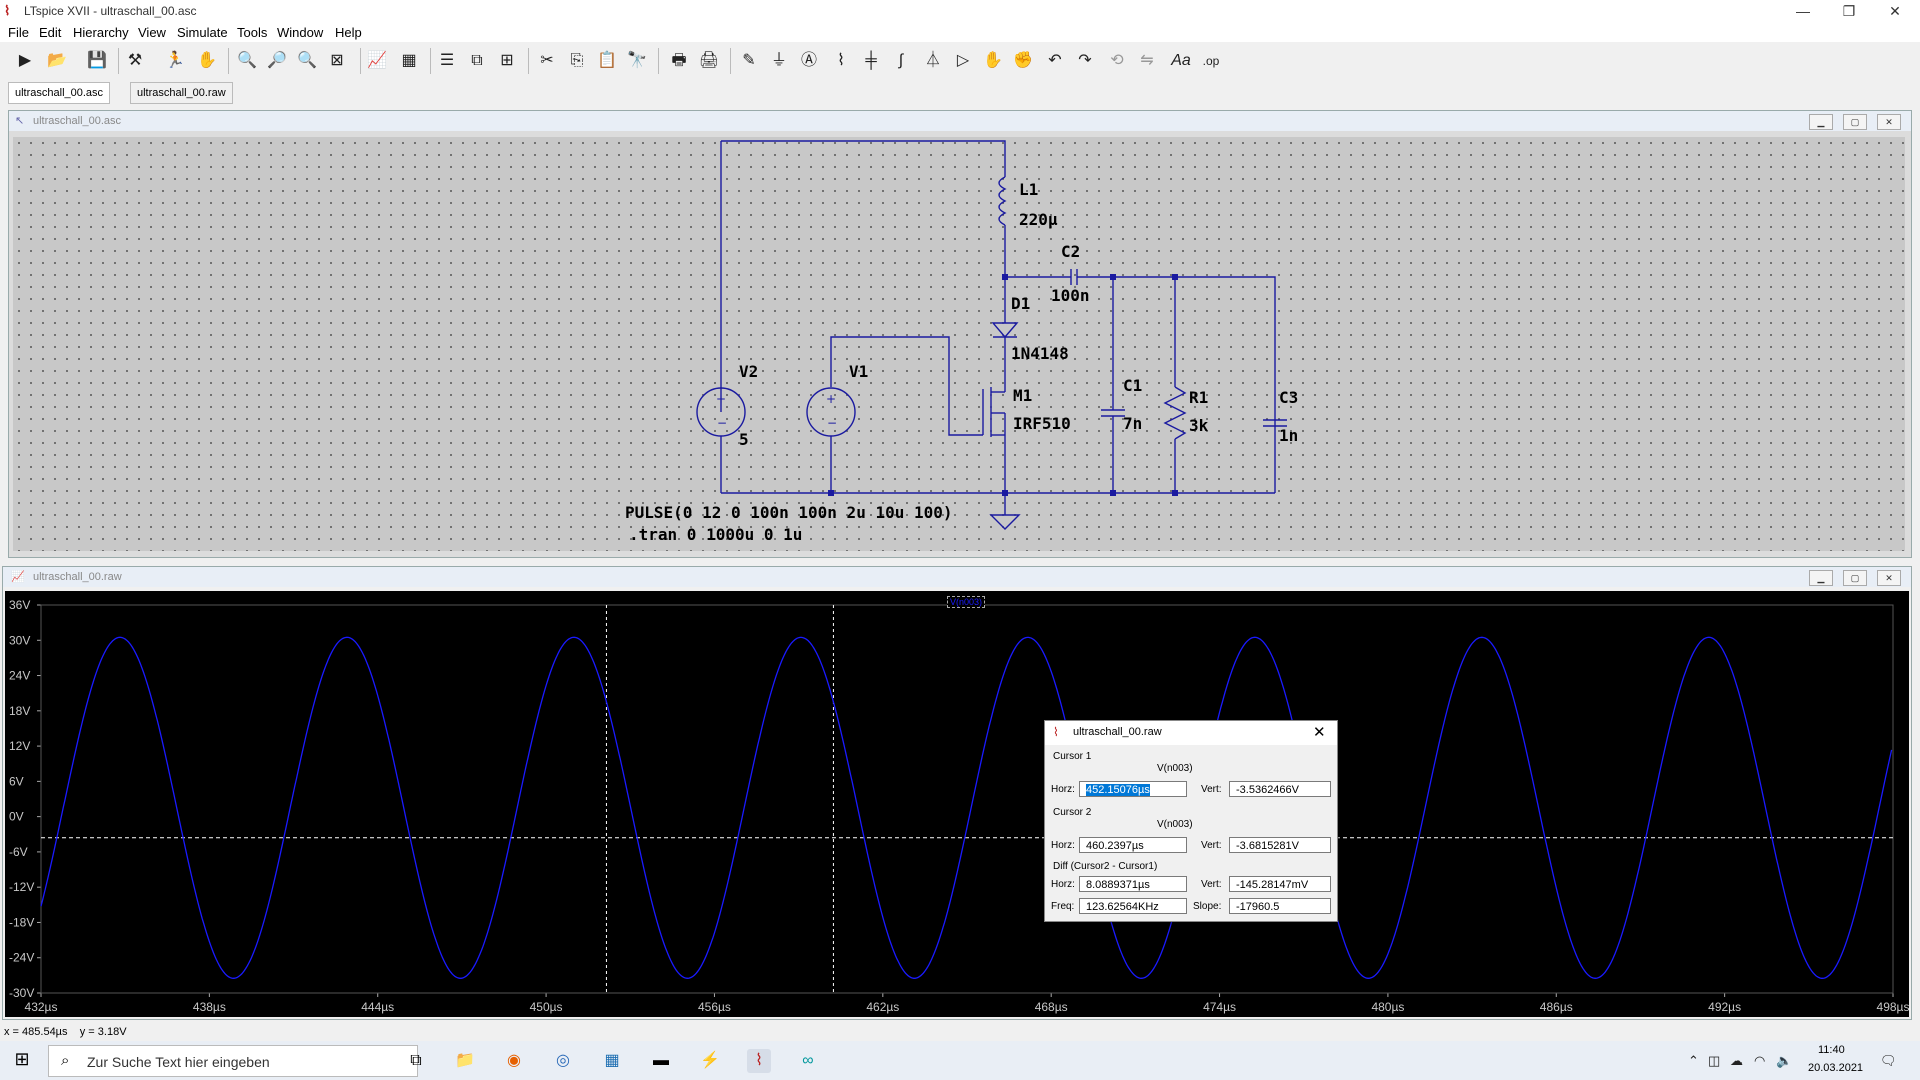  I want to click on control-panel-icon: ⚒, so click(135, 61).